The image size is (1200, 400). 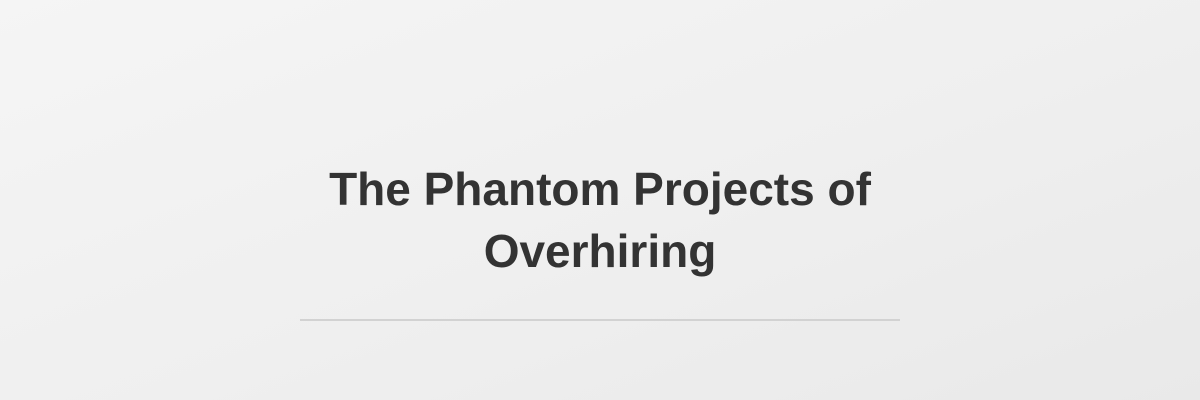 I want to click on page-title: The Phantom Projects of Overhiring, so click(x=600, y=220).